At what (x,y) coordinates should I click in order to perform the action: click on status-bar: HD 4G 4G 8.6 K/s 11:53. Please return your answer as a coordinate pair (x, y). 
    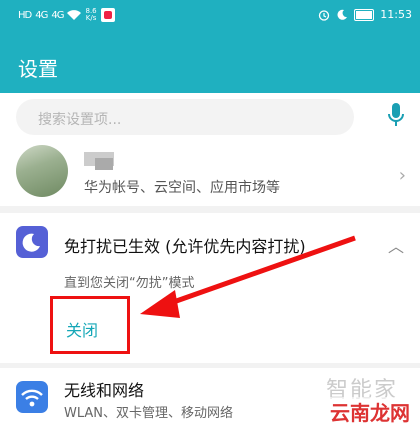
    Looking at the image, I should click on (210, 16).